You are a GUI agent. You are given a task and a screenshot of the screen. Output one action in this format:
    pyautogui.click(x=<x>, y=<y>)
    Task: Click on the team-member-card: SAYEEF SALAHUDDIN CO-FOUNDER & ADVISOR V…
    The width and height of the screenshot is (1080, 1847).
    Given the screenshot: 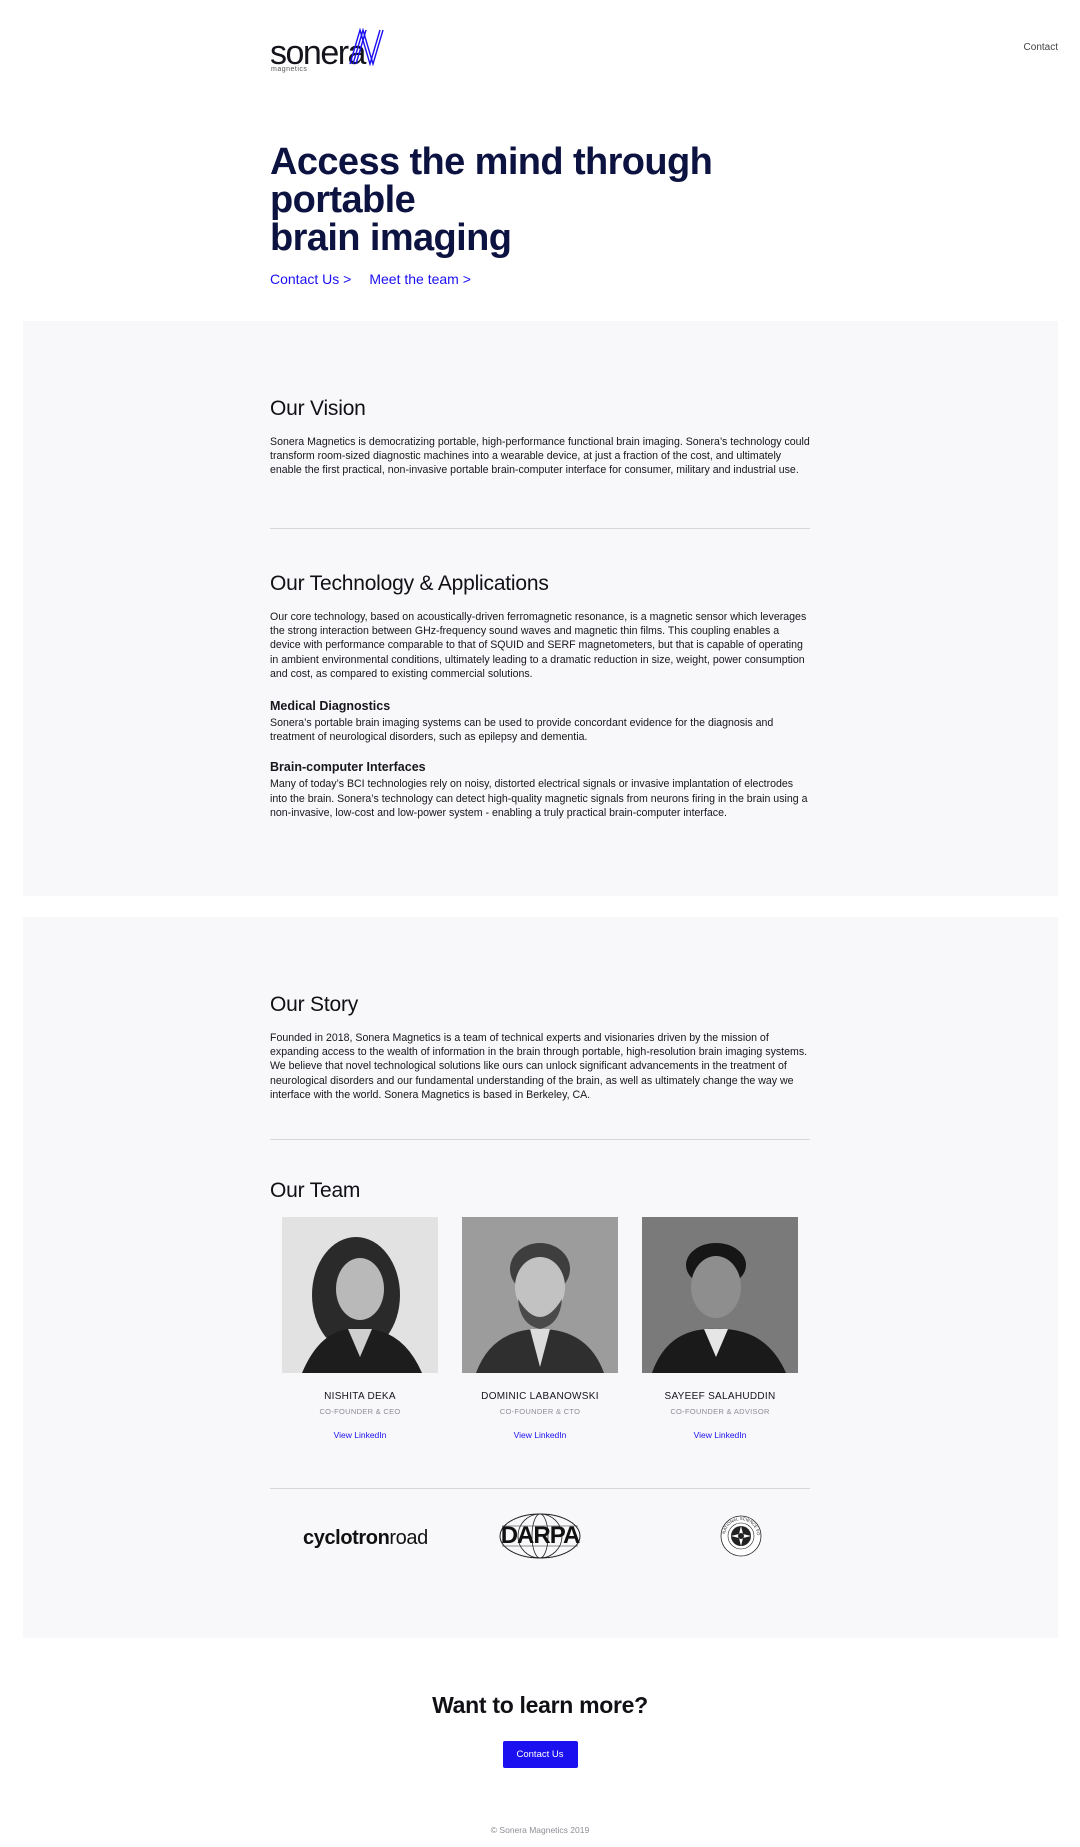 What is the action you would take?
    pyautogui.click(x=720, y=1330)
    